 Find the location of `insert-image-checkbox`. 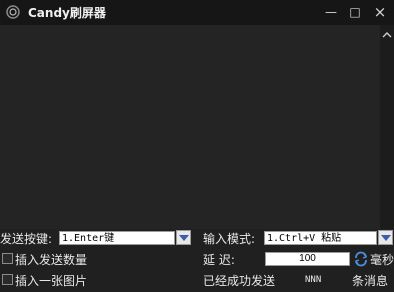

insert-image-checkbox is located at coordinates (7, 279).